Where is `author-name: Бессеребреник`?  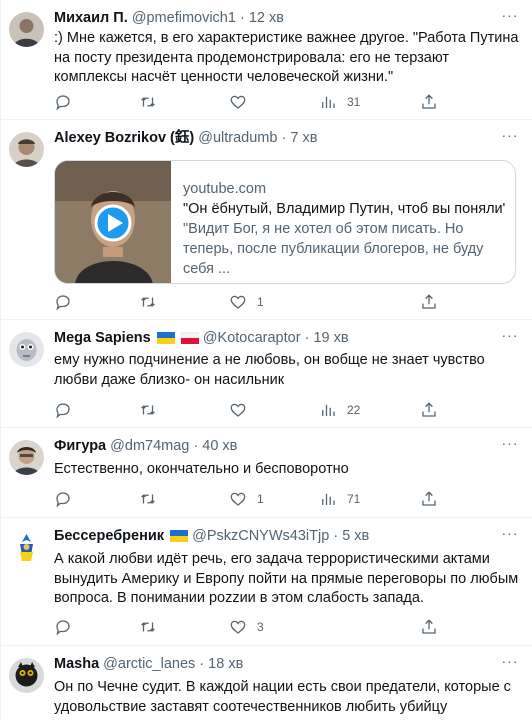
author-name: Бессеребреник is located at coordinates (109, 536).